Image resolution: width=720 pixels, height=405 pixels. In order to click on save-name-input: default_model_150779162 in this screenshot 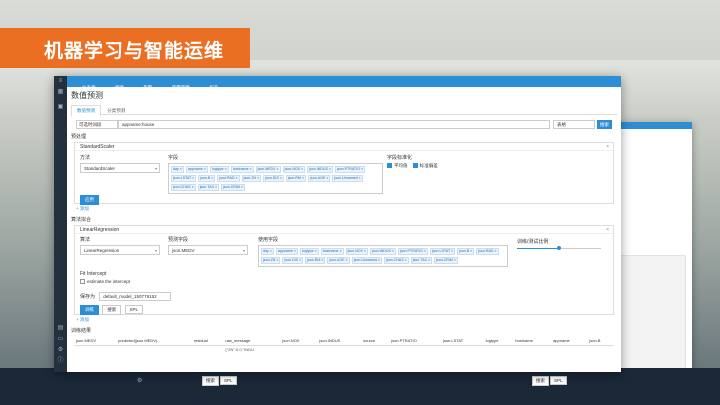, I will do `click(135, 296)`.